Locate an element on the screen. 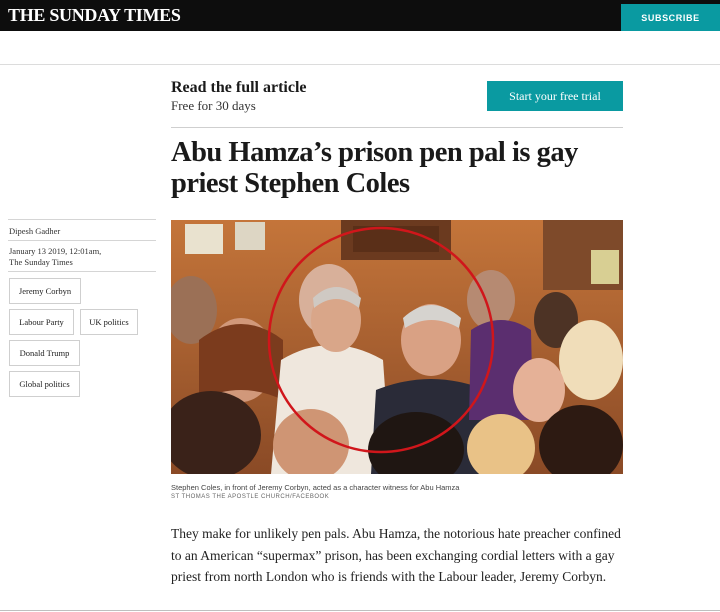 This screenshot has width=720, height=612. footer-divider is located at coordinates (360, 610).